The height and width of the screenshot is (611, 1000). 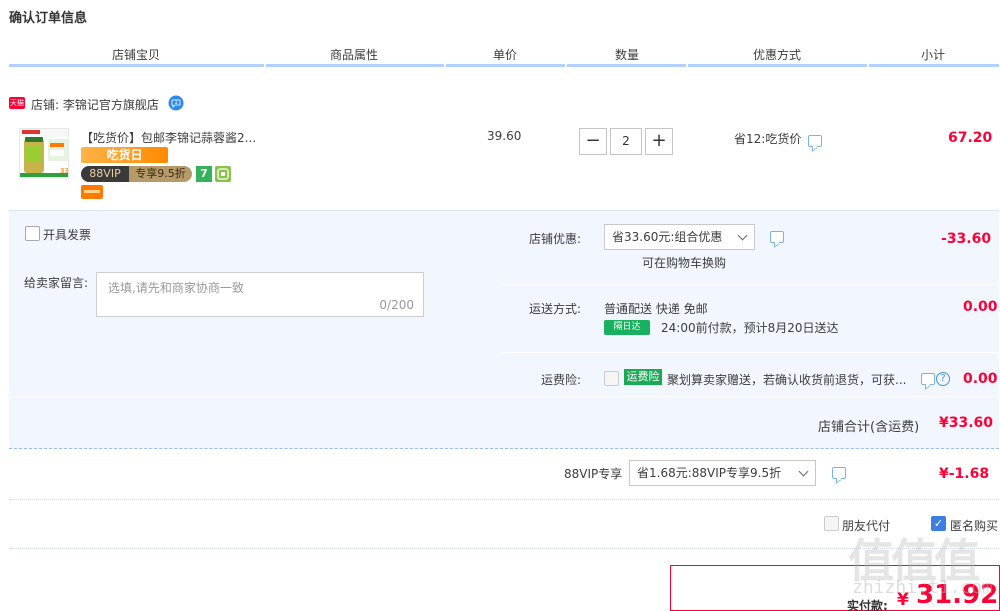 What do you see at coordinates (92, 192) in the screenshot?
I see `credit-card-icon` at bounding box center [92, 192].